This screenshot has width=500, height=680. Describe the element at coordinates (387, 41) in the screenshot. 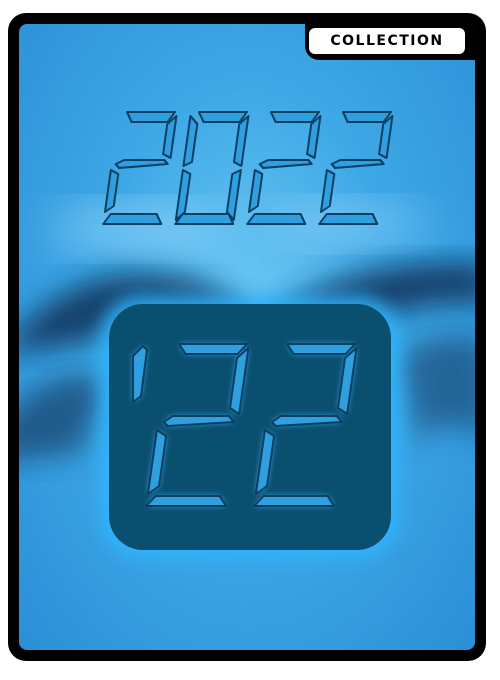

I see `collection-badge-label: COLLECTION` at that location.